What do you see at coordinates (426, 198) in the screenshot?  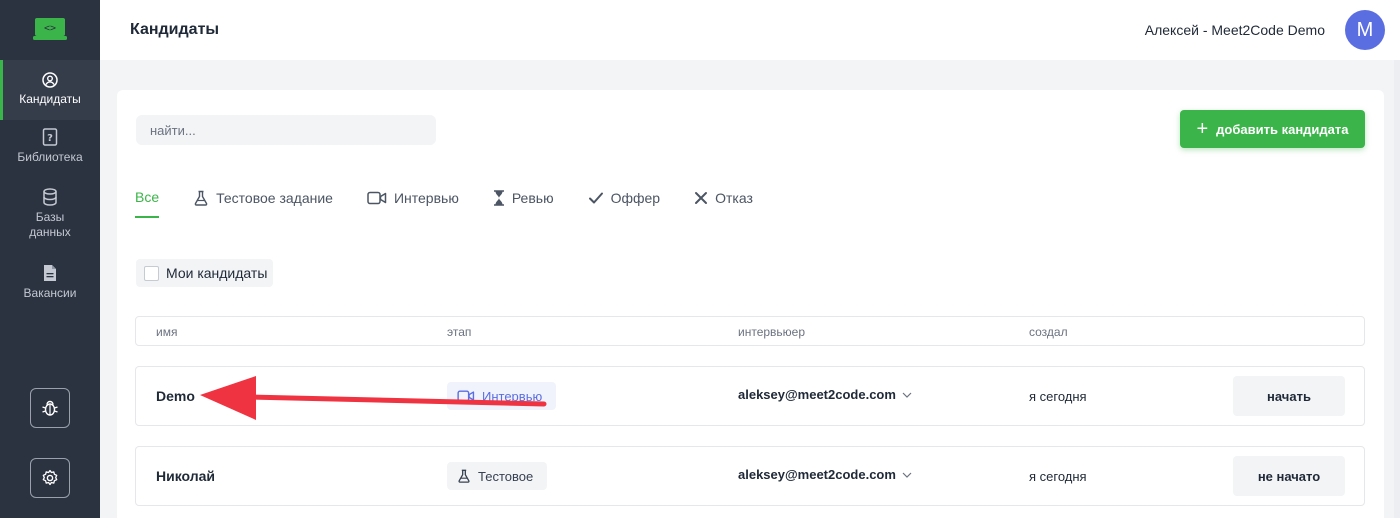 I see `tab-label: Интервью` at bounding box center [426, 198].